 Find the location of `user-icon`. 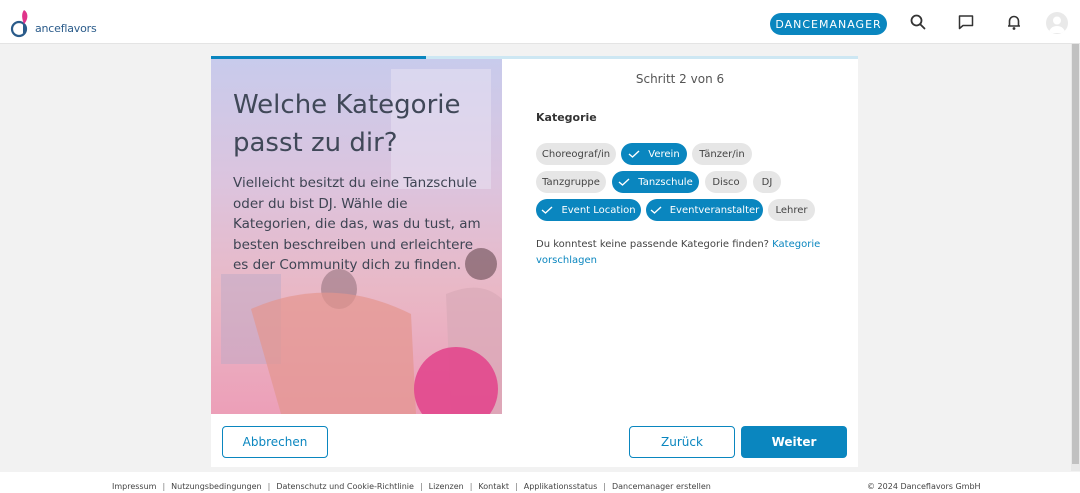

user-icon is located at coordinates (1057, 24).